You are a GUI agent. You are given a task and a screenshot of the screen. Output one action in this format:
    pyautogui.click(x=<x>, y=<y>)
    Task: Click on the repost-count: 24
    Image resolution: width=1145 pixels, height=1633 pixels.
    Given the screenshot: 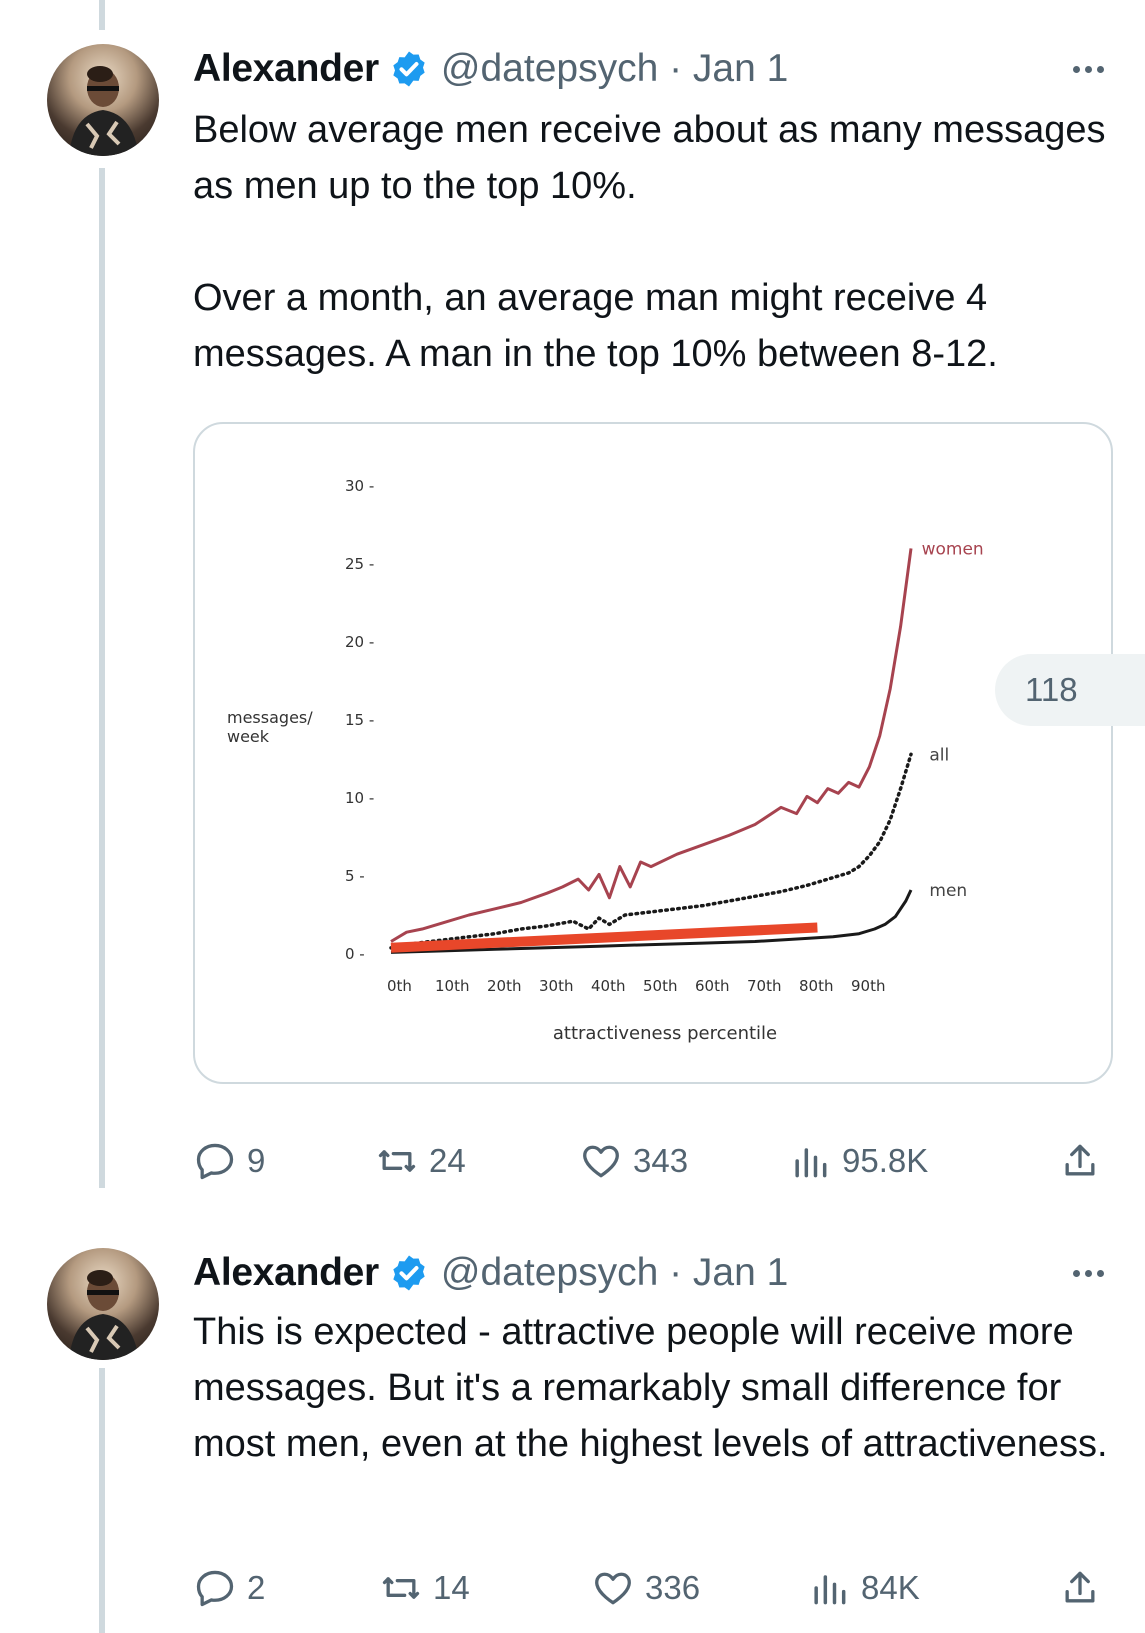 What is the action you would take?
    pyautogui.click(x=447, y=1160)
    